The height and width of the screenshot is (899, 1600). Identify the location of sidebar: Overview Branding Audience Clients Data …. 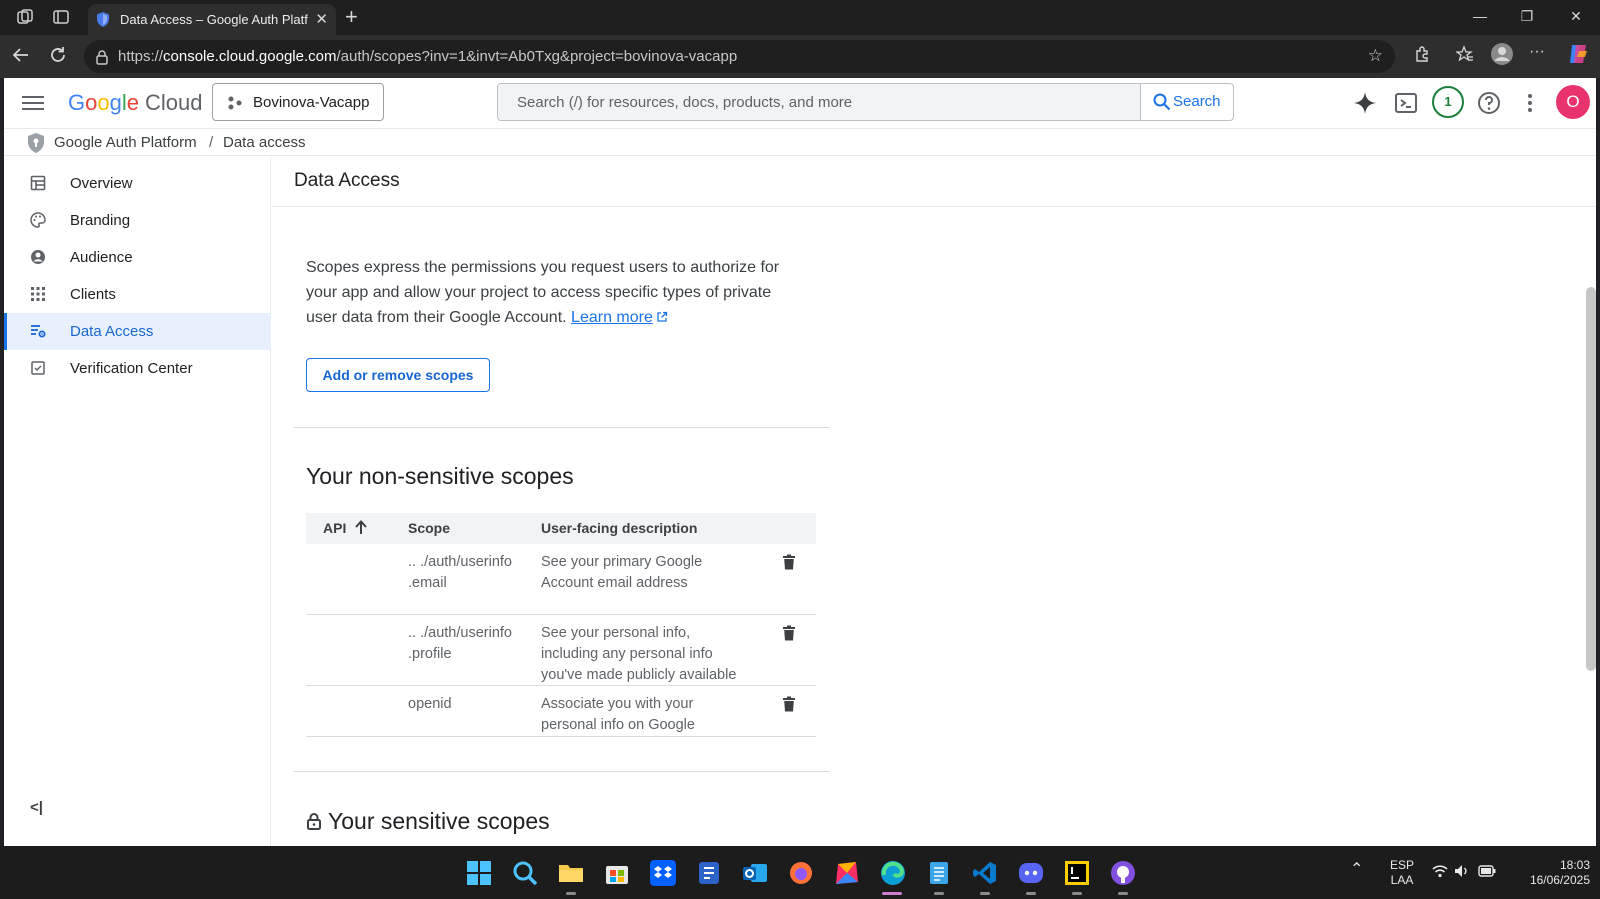
(137, 501).